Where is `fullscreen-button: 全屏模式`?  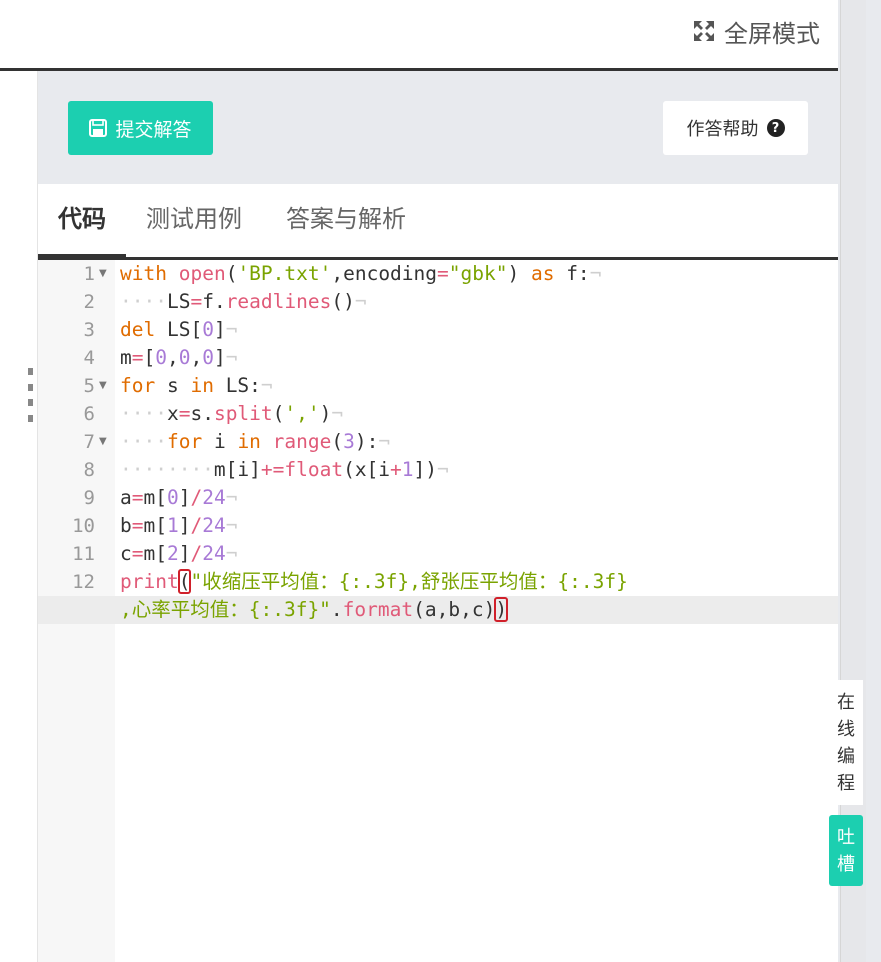 fullscreen-button: 全屏模式 is located at coordinates (756, 31).